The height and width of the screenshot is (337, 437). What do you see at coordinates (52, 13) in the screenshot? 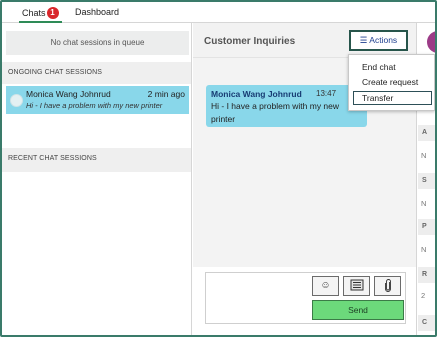
I see `unread-badge: 1` at bounding box center [52, 13].